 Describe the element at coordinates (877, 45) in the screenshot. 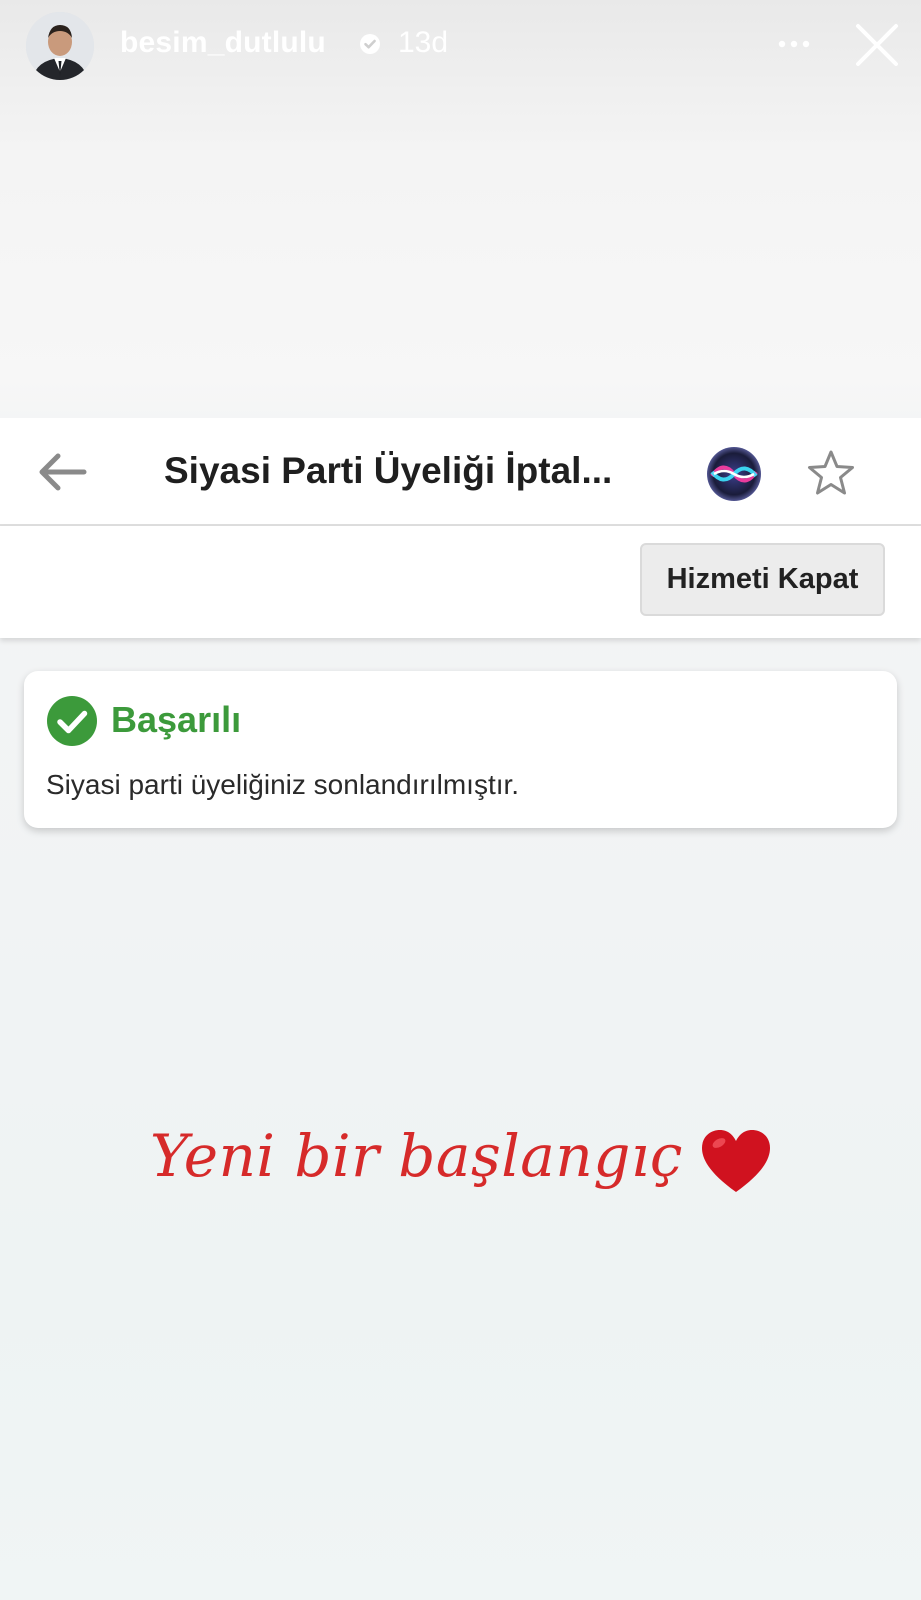

I see `close-icon` at that location.